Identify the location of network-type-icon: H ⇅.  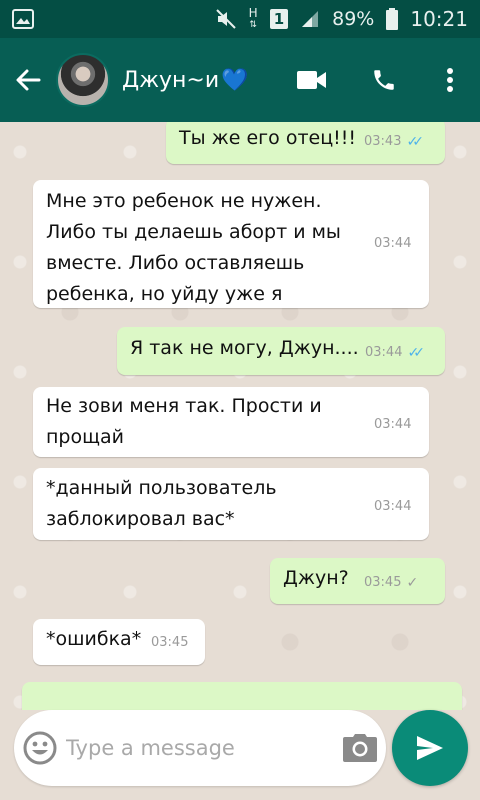
(253, 18).